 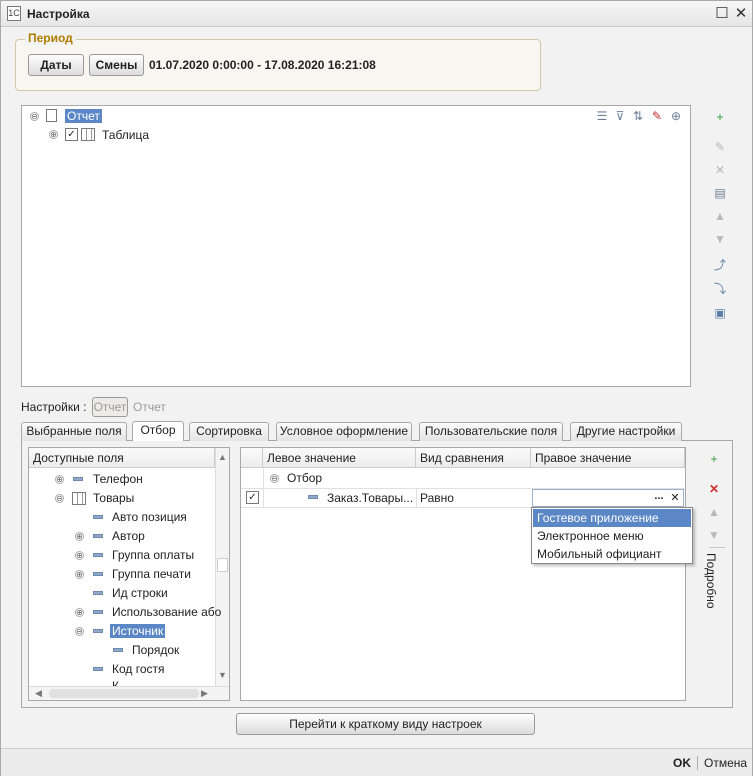 I want to click on vertical-scrollbar: ▲ ▼, so click(x=222, y=568).